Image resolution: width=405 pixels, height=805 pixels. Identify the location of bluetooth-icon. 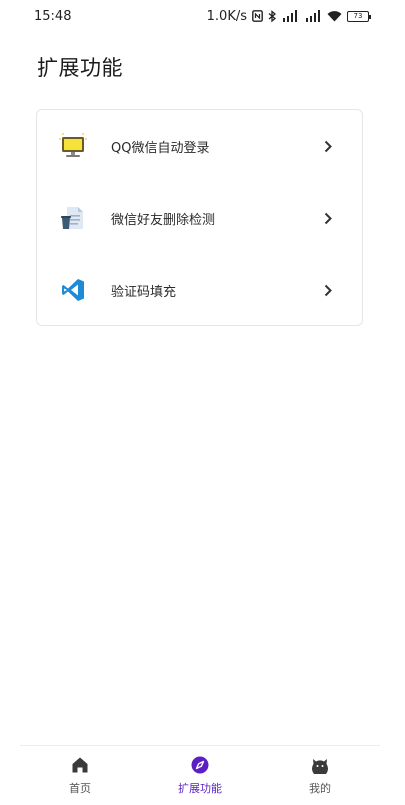
(272, 16).